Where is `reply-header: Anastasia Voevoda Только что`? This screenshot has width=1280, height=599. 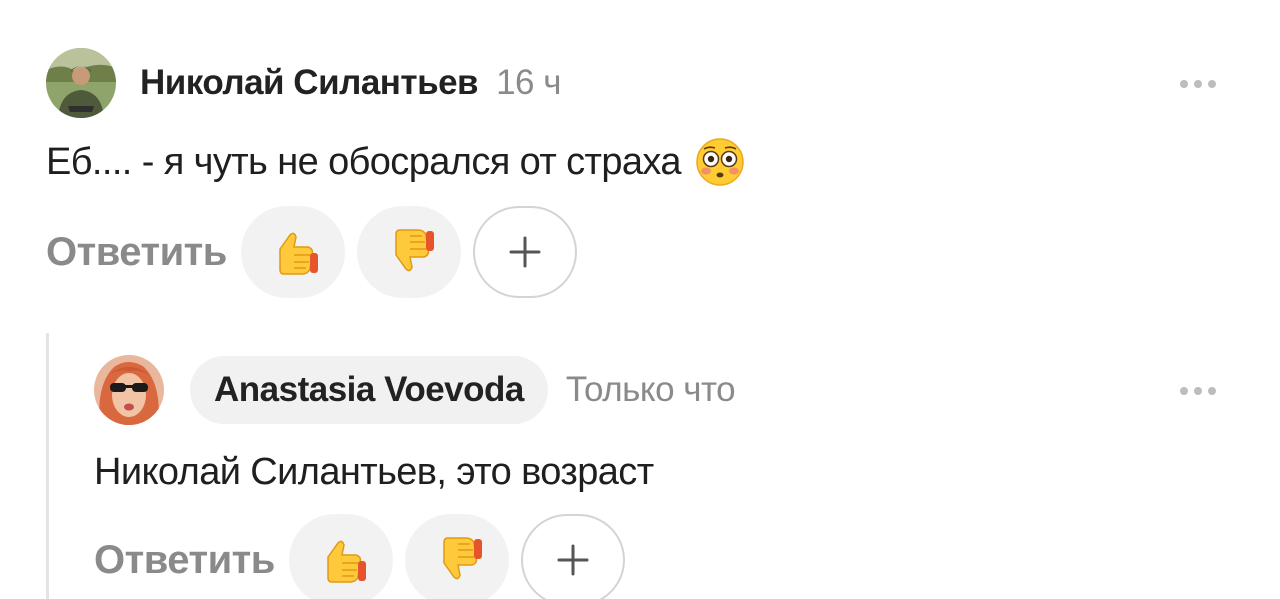
reply-header: Anastasia Voevoda Только что is located at coordinates (415, 390).